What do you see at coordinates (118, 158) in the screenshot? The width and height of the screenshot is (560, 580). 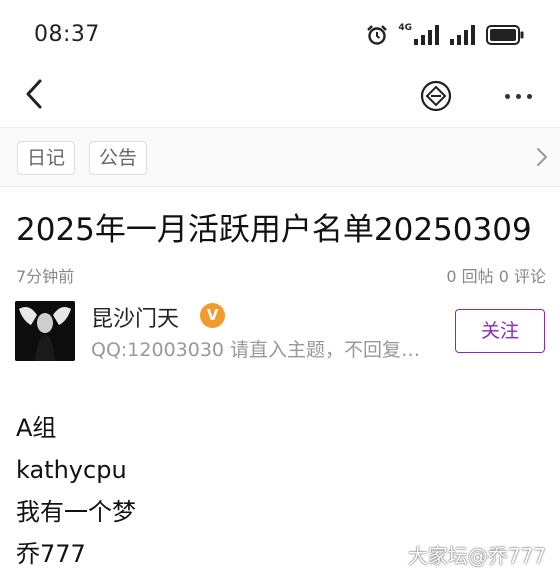 I see `tag-announcement: 公告` at bounding box center [118, 158].